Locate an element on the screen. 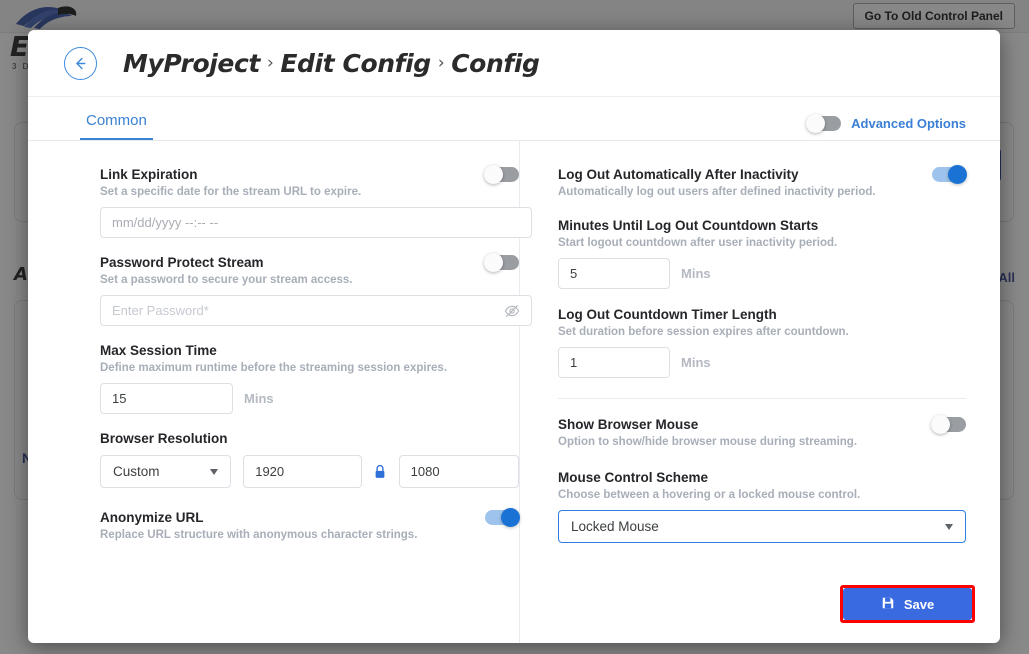  breadcrumb-item-edit-config: Edit Config is located at coordinates (355, 63).